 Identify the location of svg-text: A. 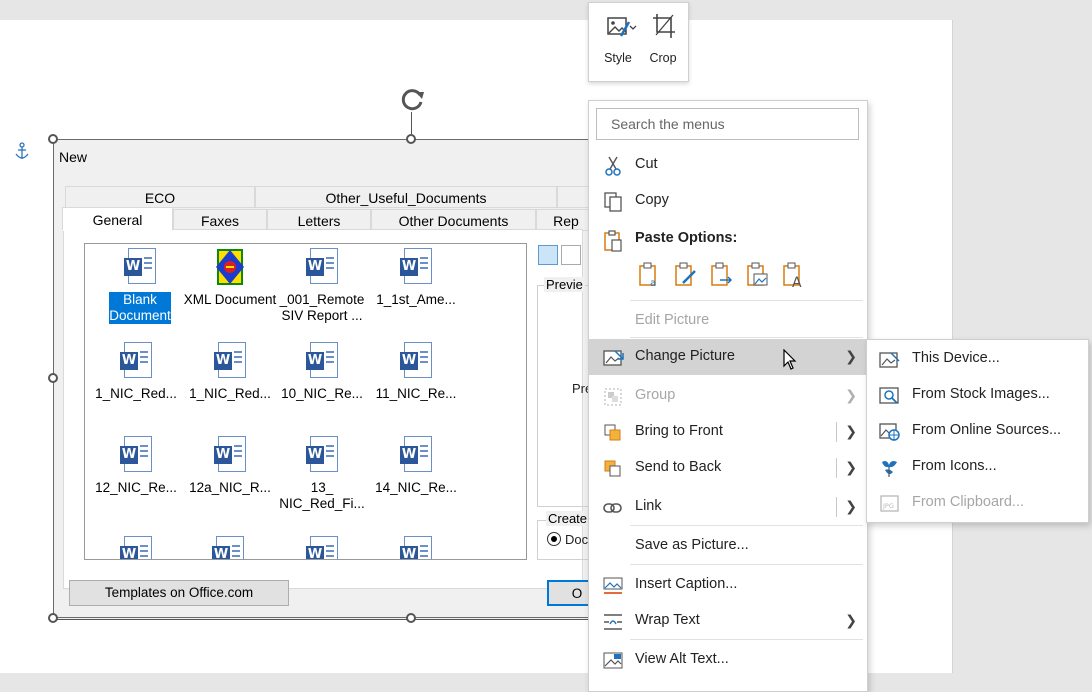
(797, 282).